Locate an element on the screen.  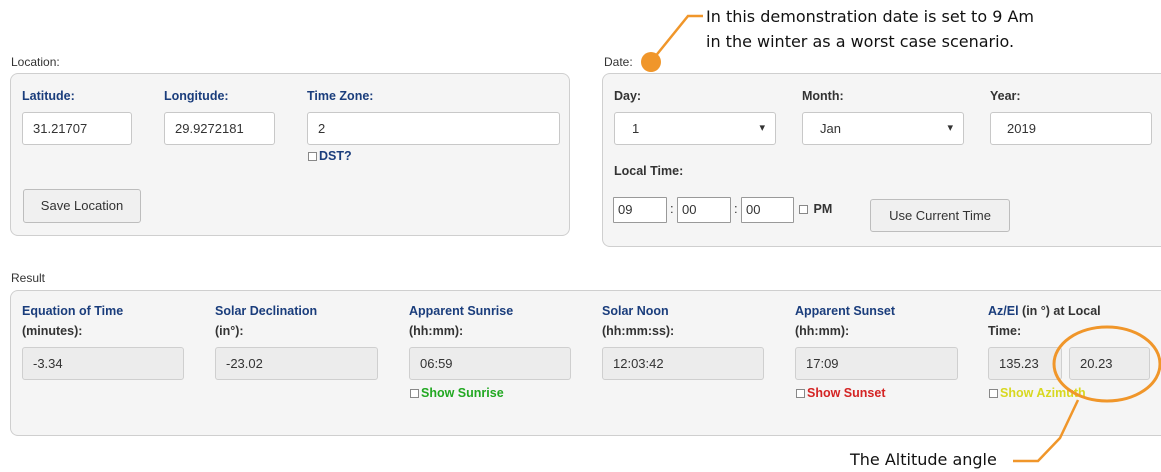
top-callout-dot is located at coordinates (651, 62).